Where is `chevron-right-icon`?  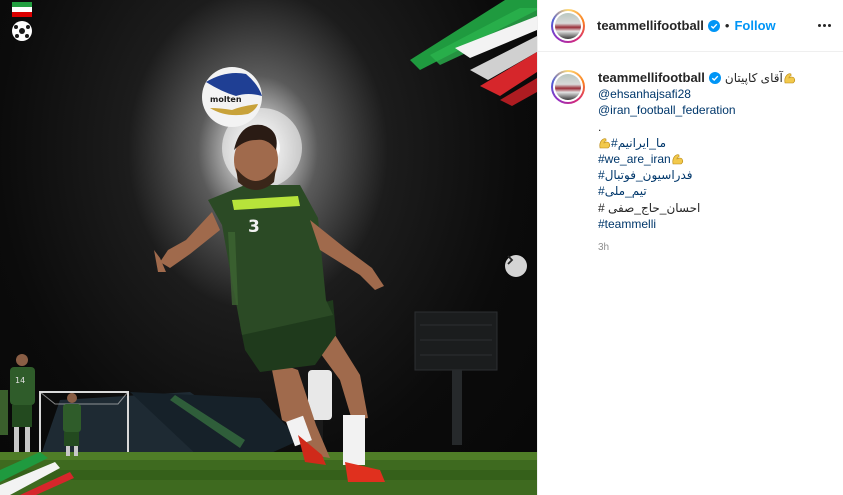
chevron-right-icon is located at coordinates (510, 260).